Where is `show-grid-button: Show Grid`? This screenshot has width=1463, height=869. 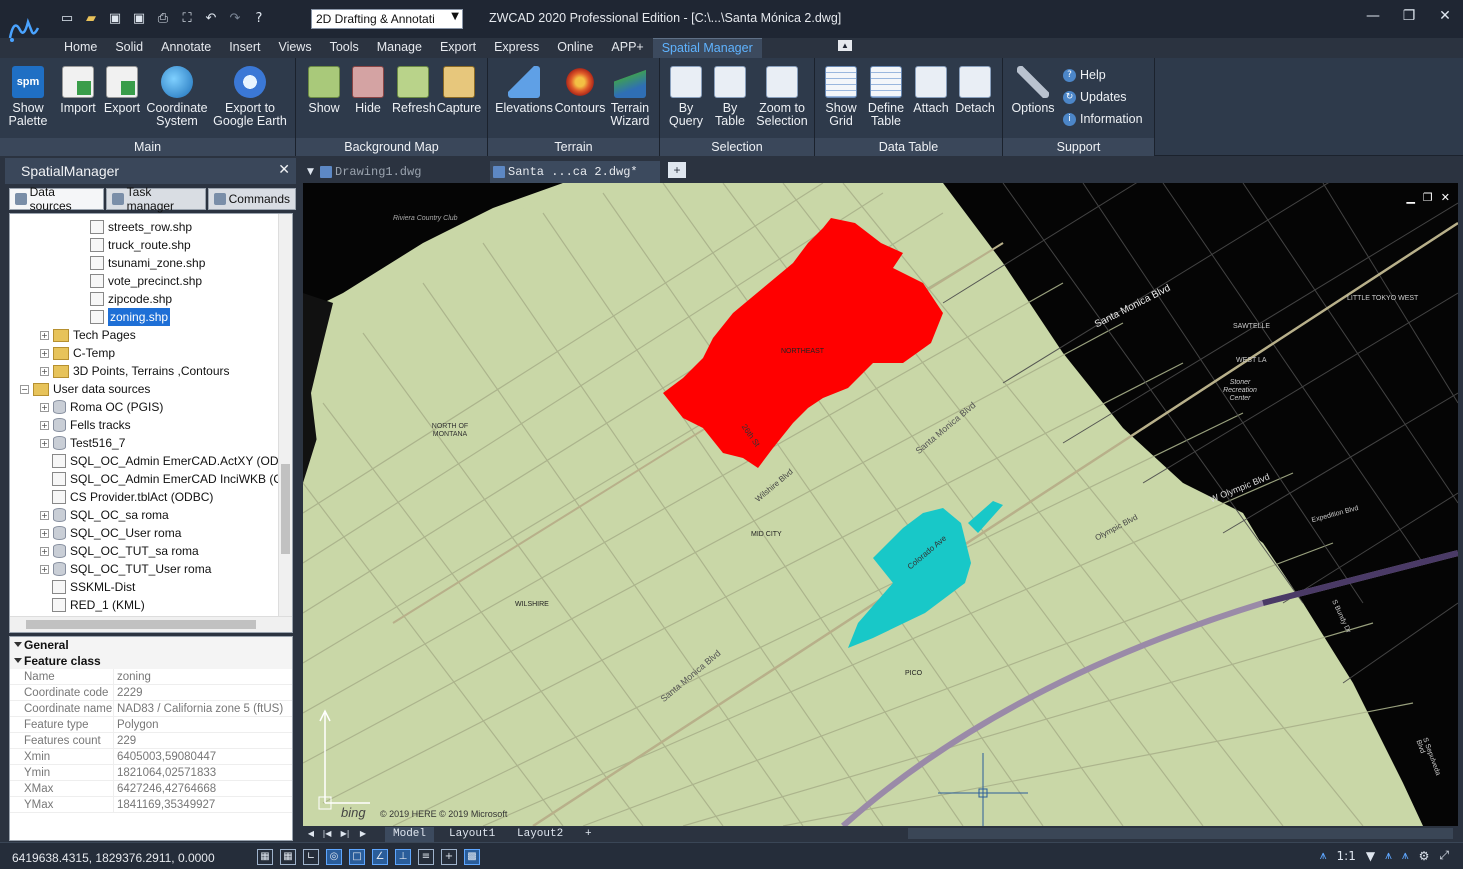
show-grid-button: Show Grid is located at coordinates (841, 97).